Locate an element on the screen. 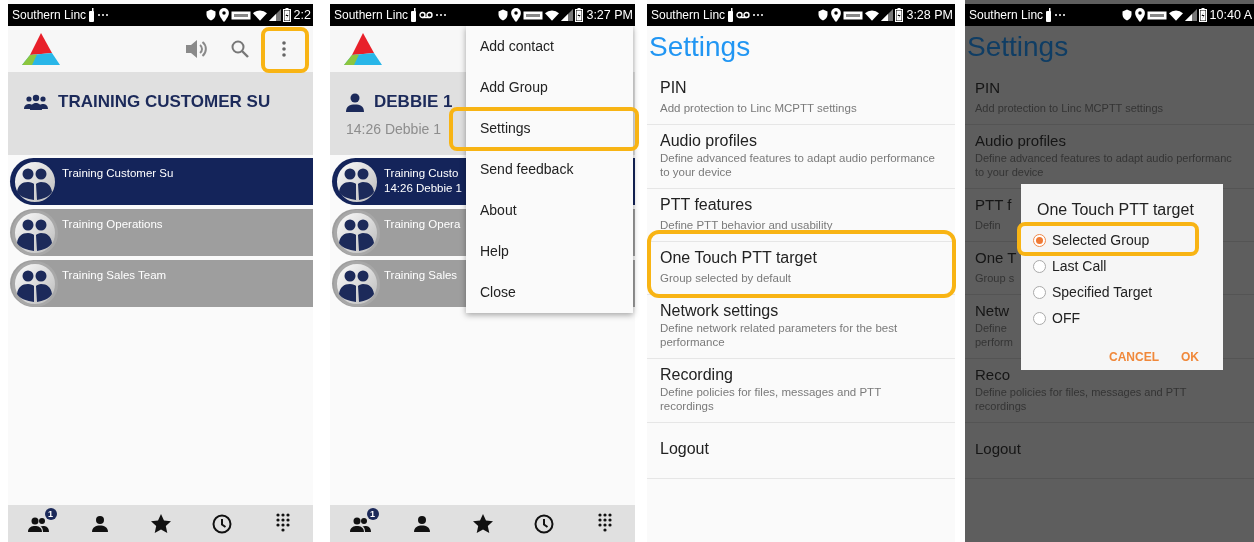  setting-description: Group selected by default is located at coordinates (726, 278).